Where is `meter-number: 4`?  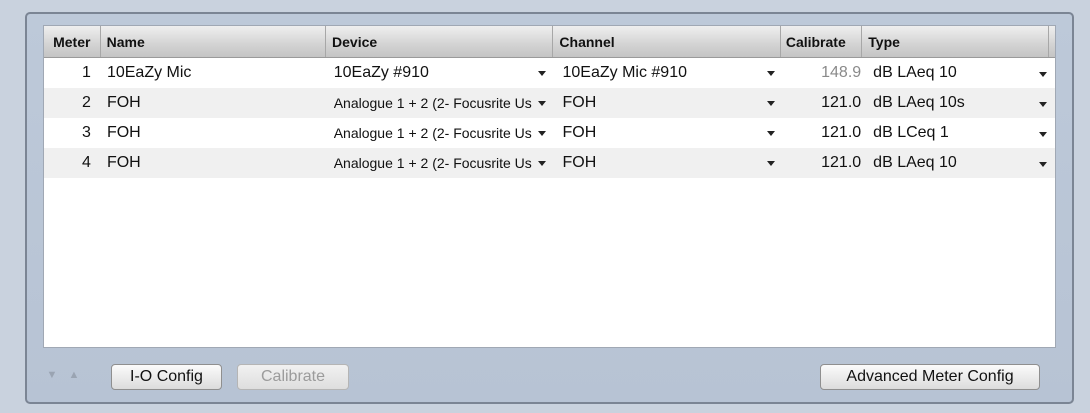 meter-number: 4 is located at coordinates (86, 162).